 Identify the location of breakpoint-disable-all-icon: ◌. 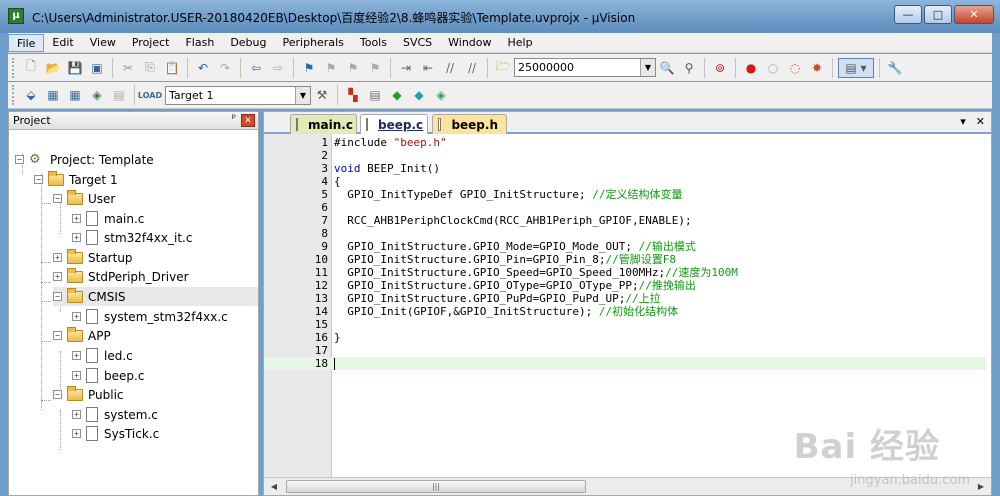
(795, 68).